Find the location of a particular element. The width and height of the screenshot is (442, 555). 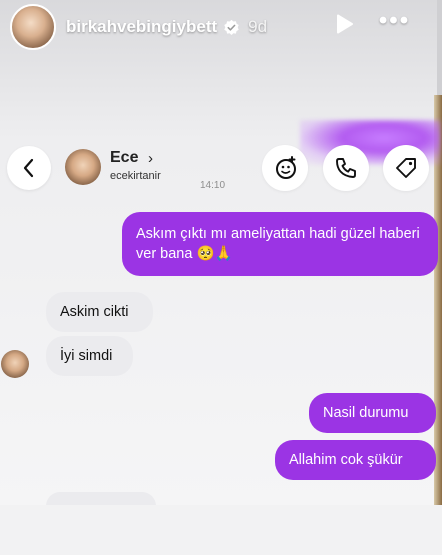

tag-icon is located at coordinates (406, 168).